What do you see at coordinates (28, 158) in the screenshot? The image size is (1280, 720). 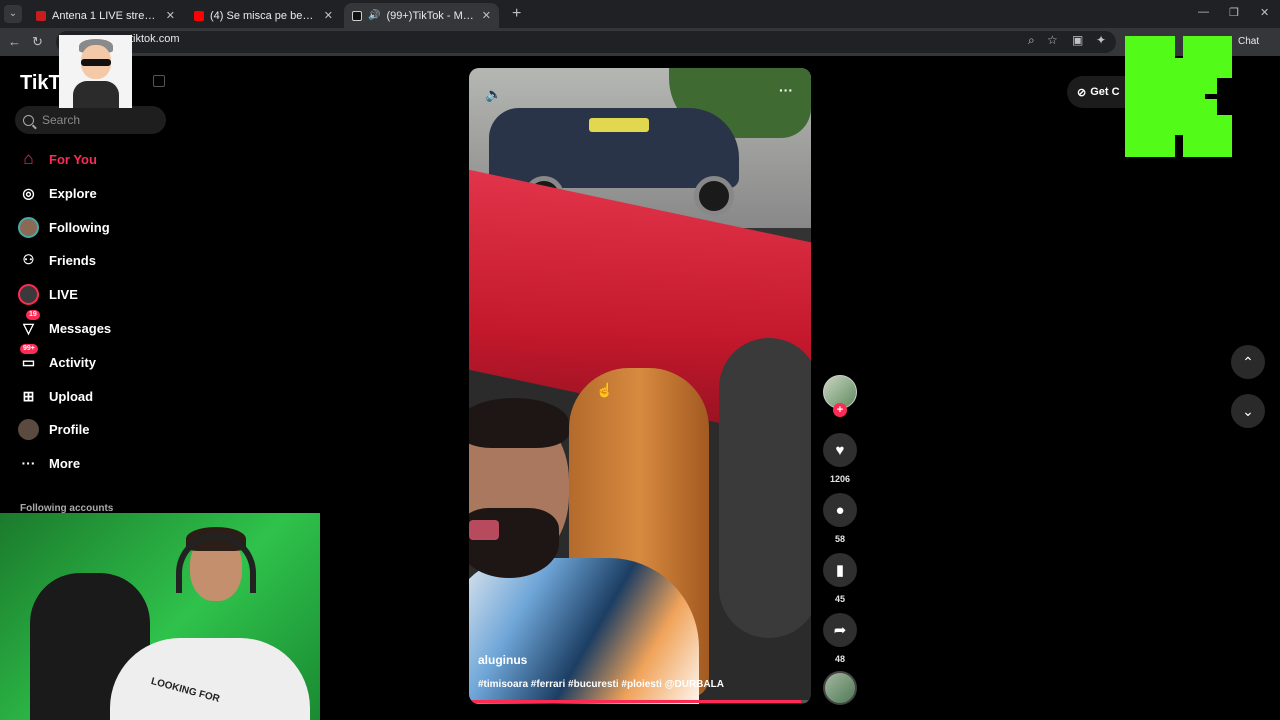 I see `home-icon: ⌂` at bounding box center [28, 158].